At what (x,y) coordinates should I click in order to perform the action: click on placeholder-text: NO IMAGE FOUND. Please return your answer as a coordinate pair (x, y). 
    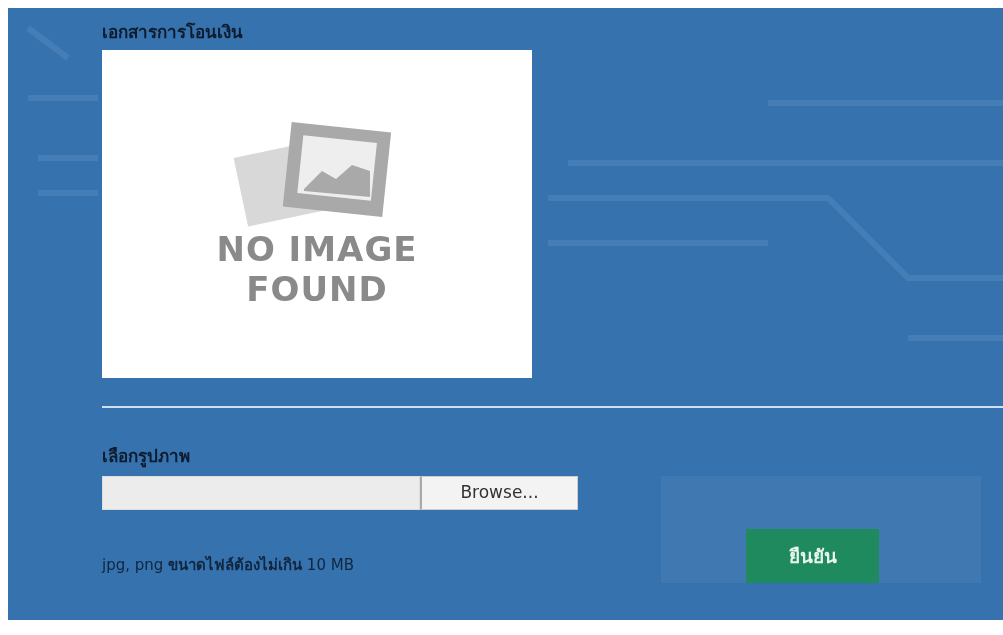
    Looking at the image, I should click on (317, 269).